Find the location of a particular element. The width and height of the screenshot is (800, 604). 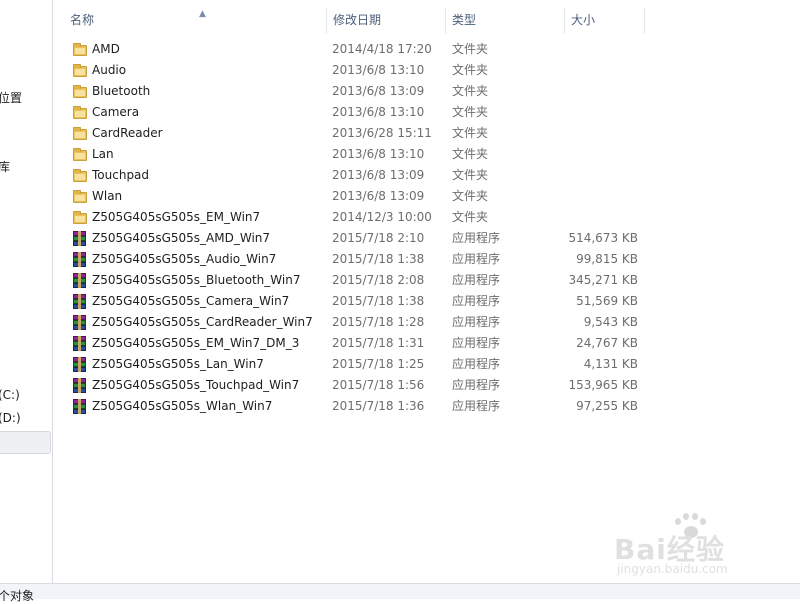

file-size: 9,543 KB is located at coordinates (610, 322).